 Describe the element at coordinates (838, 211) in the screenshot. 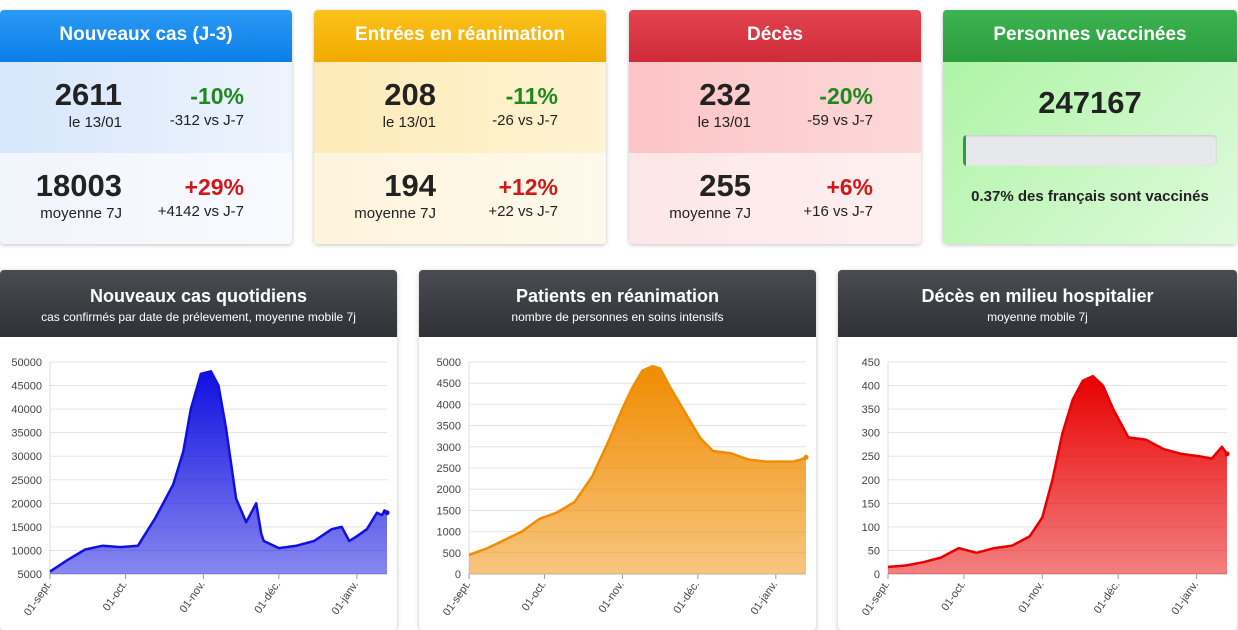

I see `avg-delta: +16 vs J-7` at that location.